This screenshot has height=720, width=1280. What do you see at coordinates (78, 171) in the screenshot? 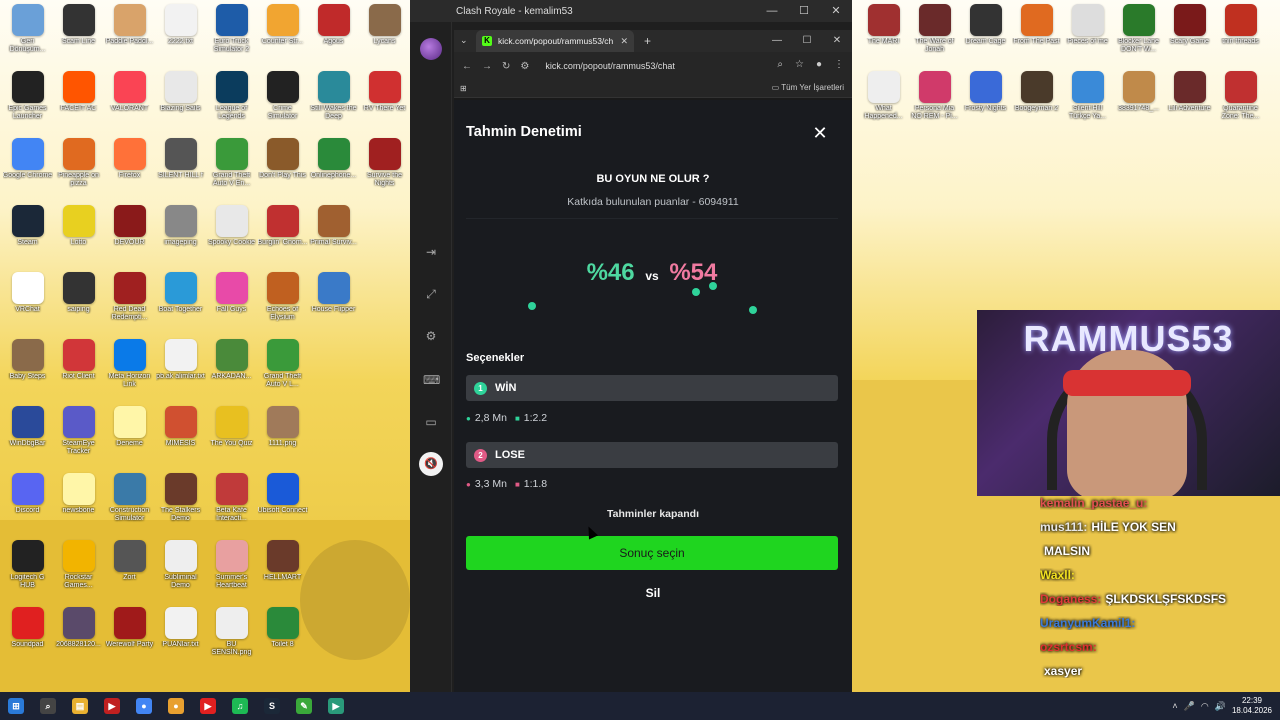
I see `desktop-icon: Pineapple on pizza` at bounding box center [78, 171].